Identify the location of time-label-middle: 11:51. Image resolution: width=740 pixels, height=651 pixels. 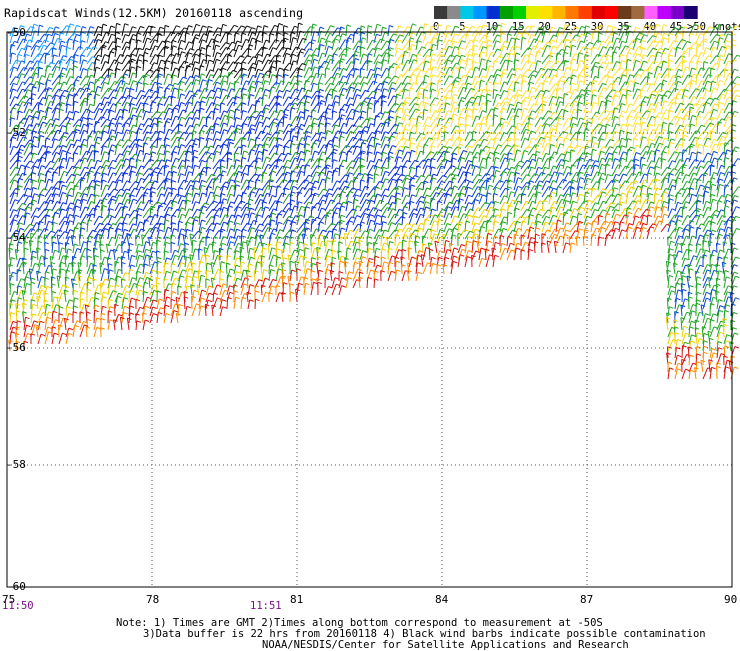
(266, 606).